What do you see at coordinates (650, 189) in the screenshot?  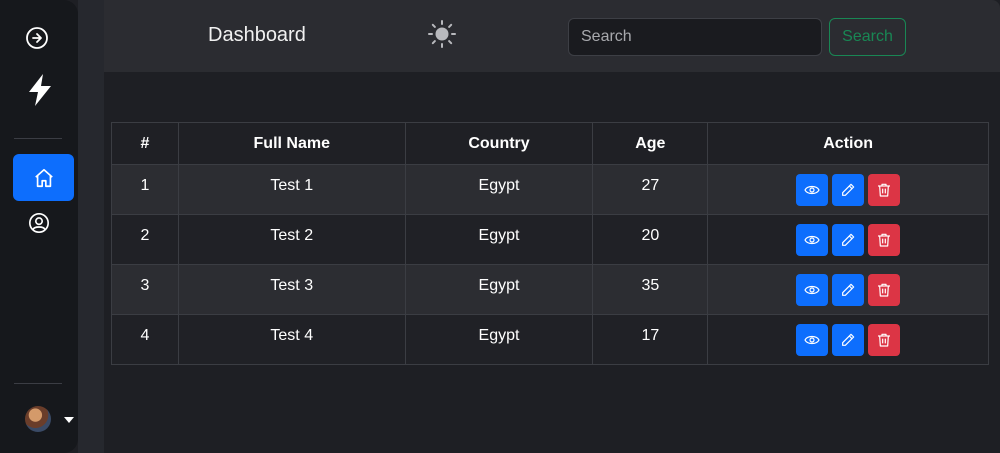 I see `cell-age: 27` at bounding box center [650, 189].